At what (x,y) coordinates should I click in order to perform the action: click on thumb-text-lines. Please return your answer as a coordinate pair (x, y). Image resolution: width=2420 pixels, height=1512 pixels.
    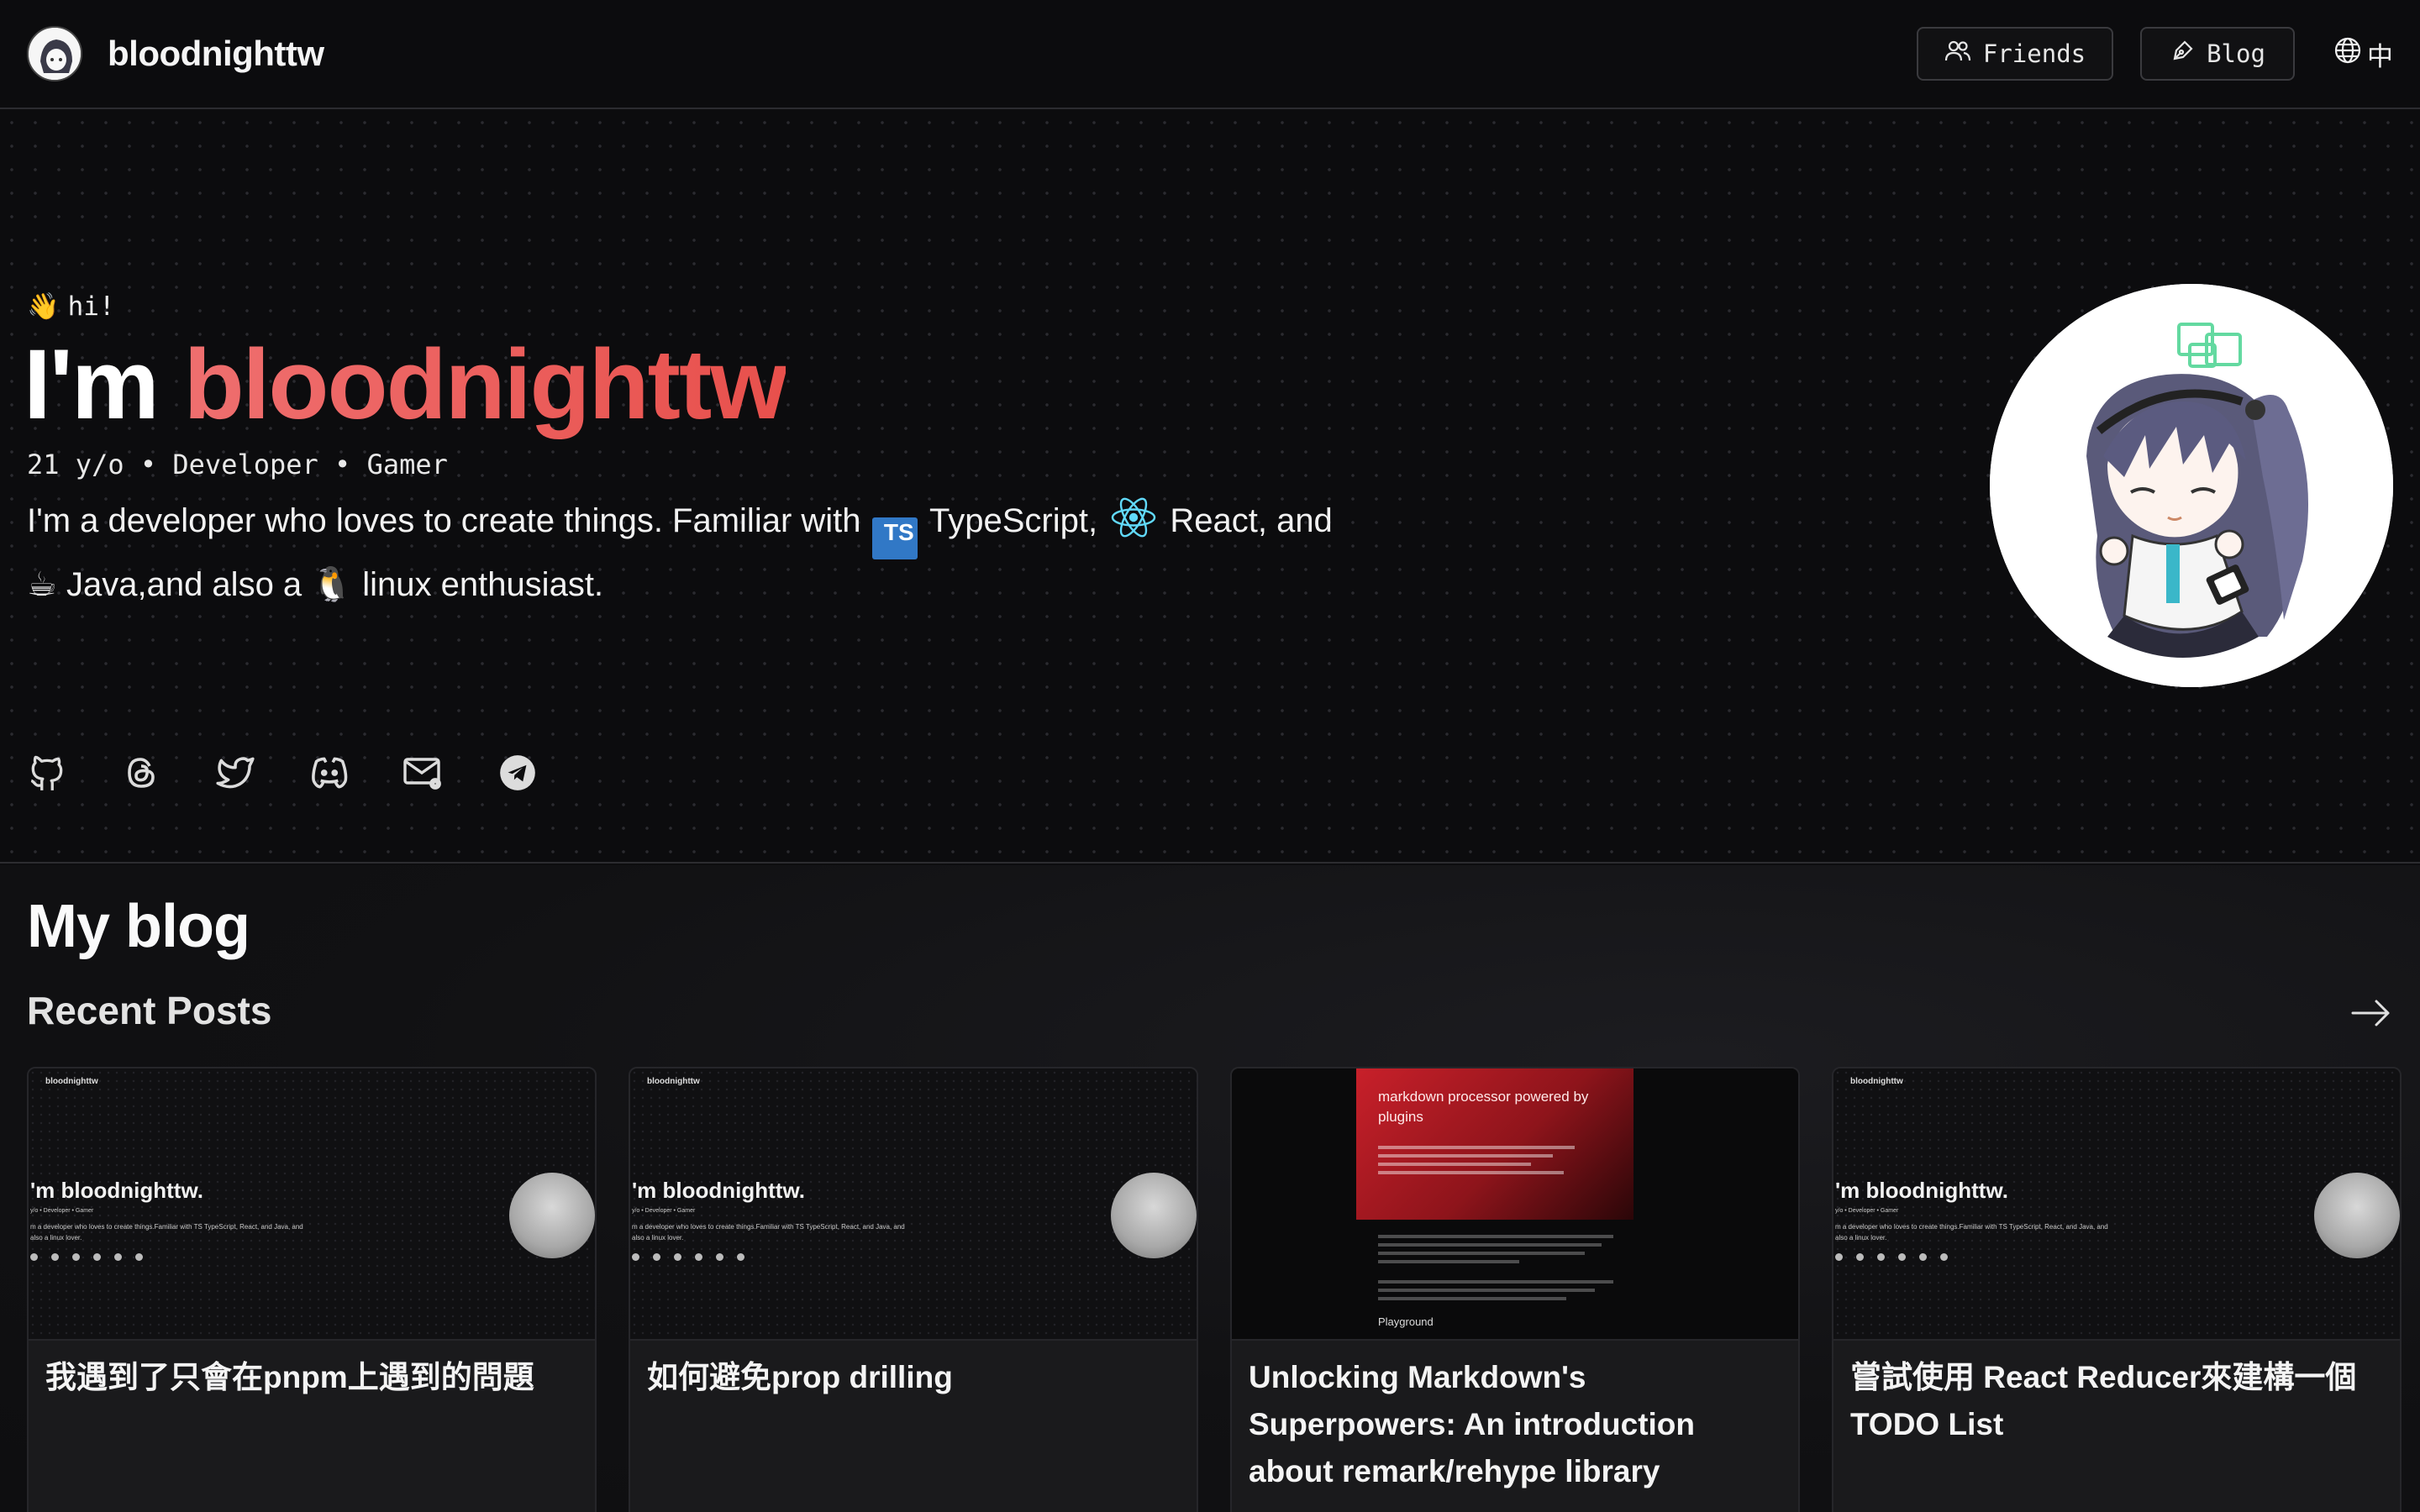
    Looking at the image, I should click on (1487, 1162).